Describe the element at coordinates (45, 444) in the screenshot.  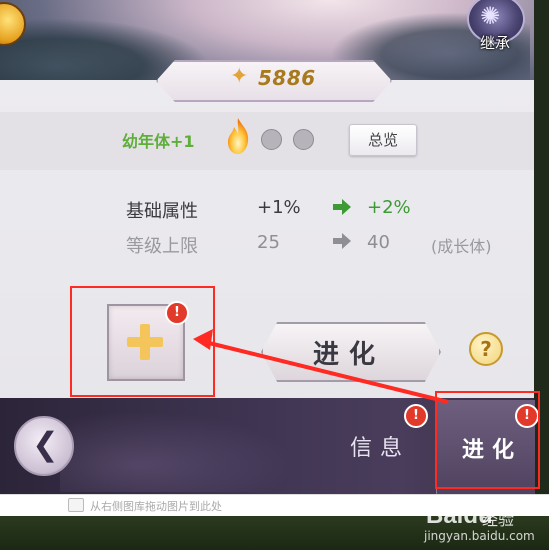
I see `back-chevron-icon: ❮` at that location.